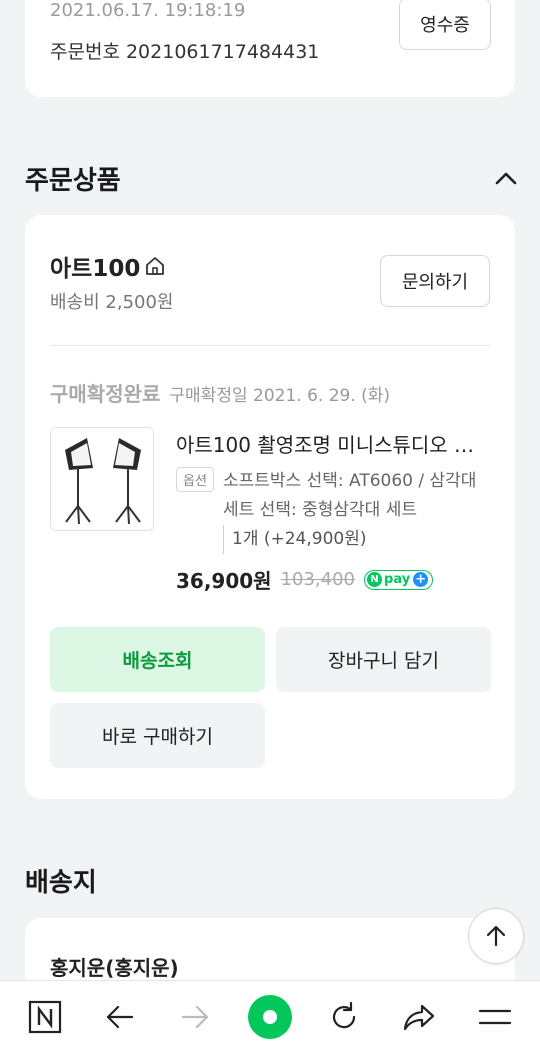 The image size is (540, 1053). I want to click on npay-n-icon: N, so click(375, 579).